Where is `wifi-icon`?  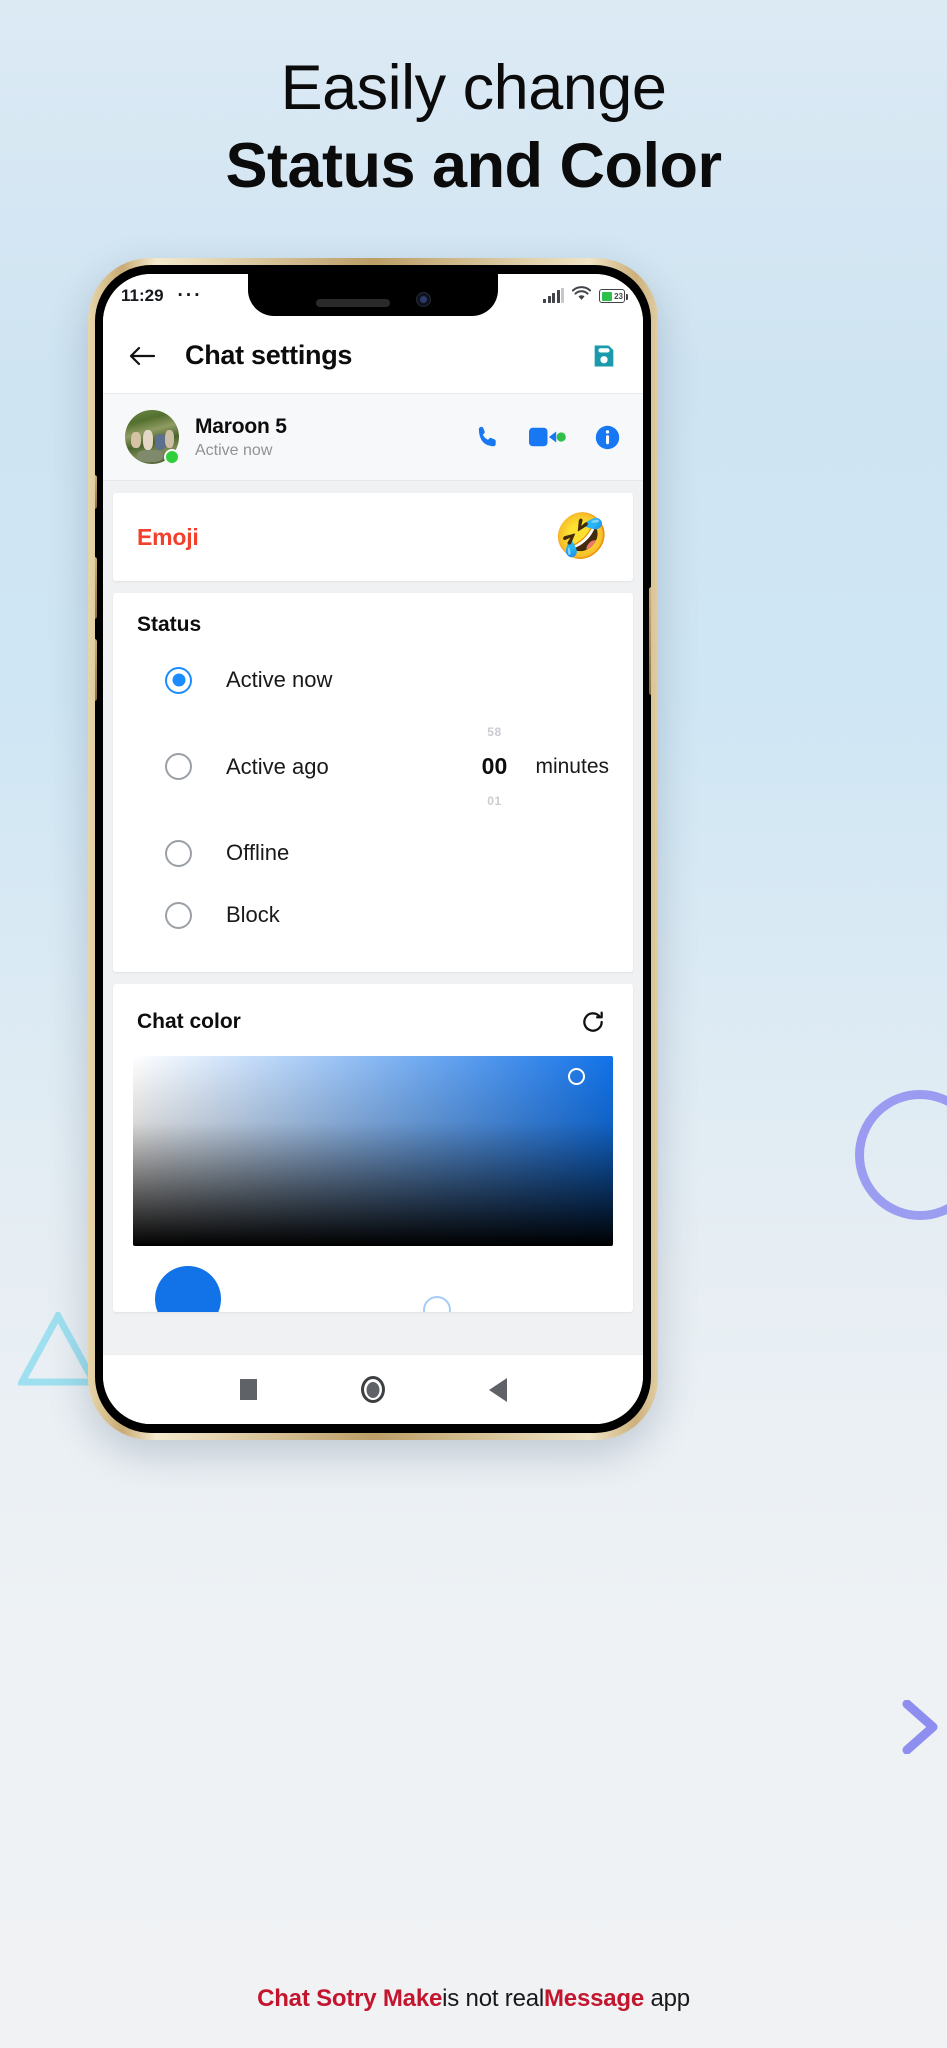 wifi-icon is located at coordinates (581, 296).